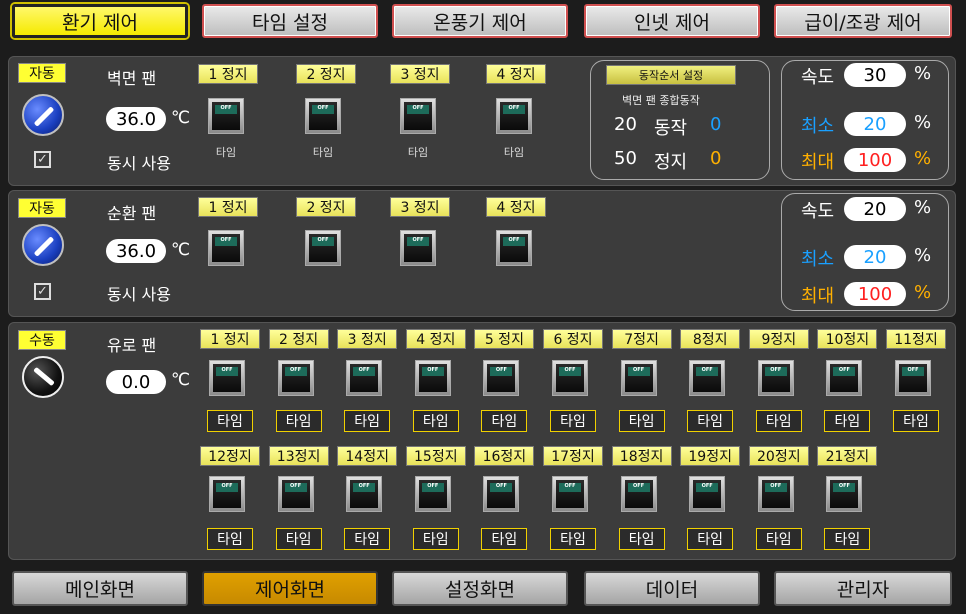  I want to click on duct-fan-timer-button-5: 타임, so click(504, 421).